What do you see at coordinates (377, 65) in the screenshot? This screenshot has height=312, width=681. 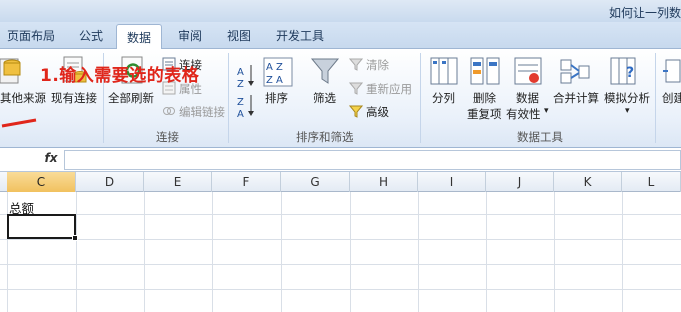 I see `clear-filter-button: 清除` at bounding box center [377, 65].